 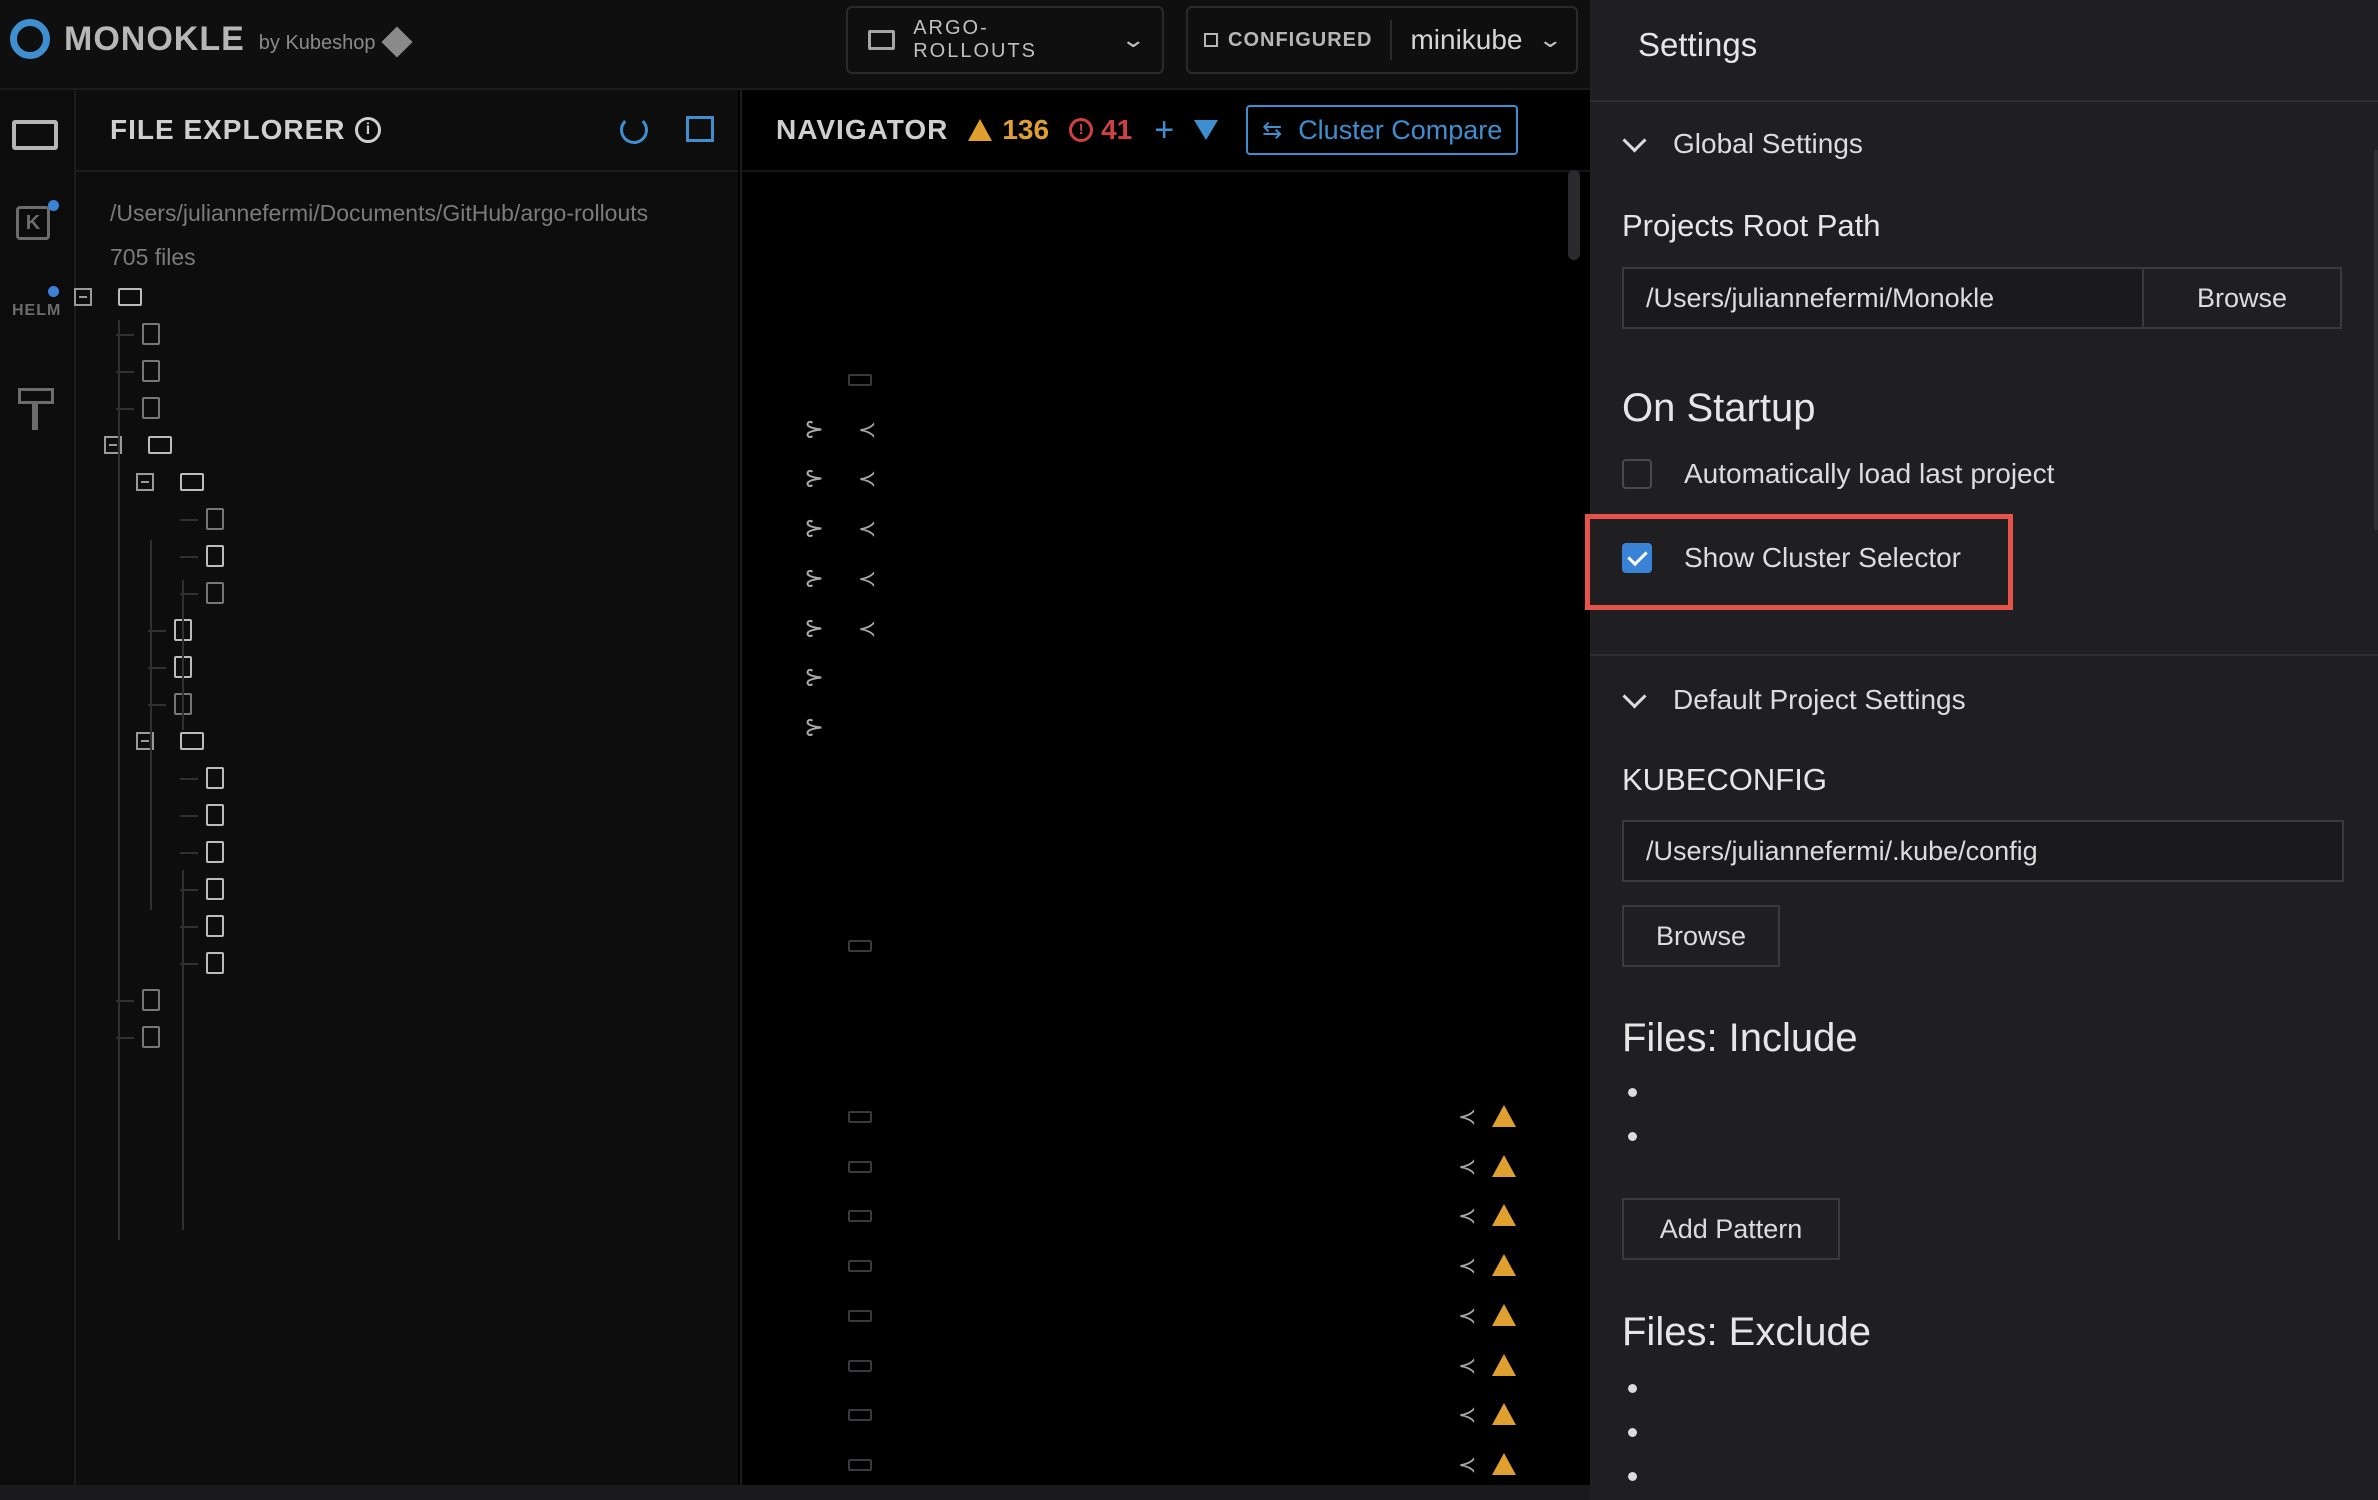 What do you see at coordinates (700, 129) in the screenshot?
I see `collapse-all-icon` at bounding box center [700, 129].